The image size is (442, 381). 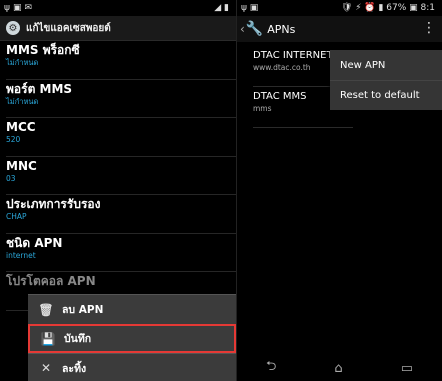 What do you see at coordinates (39, 88) in the screenshot?
I see `setting-title: พอร์ต MMS` at bounding box center [39, 88].